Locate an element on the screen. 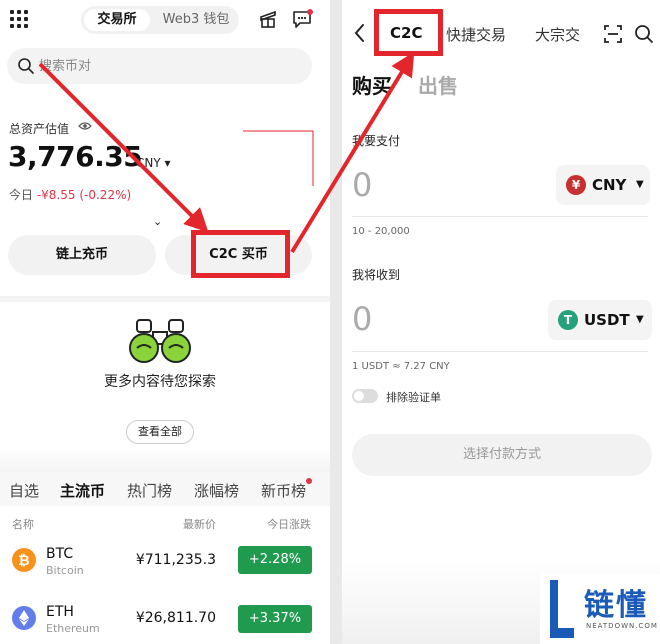 Image resolution: width=660 pixels, height=644 pixels. coin-change-badge: +3.37% is located at coordinates (275, 619).